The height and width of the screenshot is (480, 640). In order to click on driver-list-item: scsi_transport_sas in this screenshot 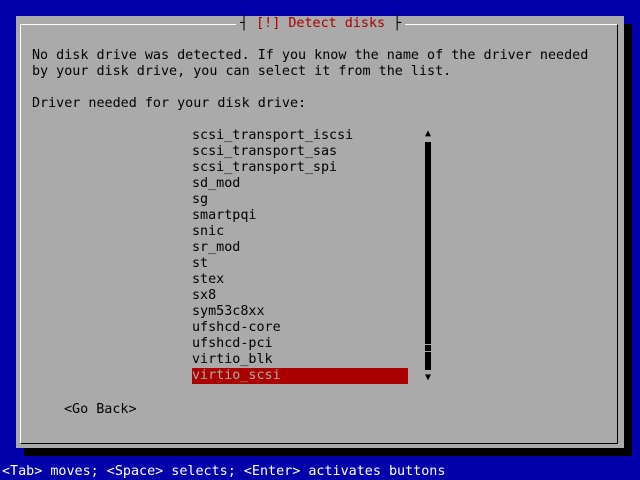, I will do `click(300, 152)`.